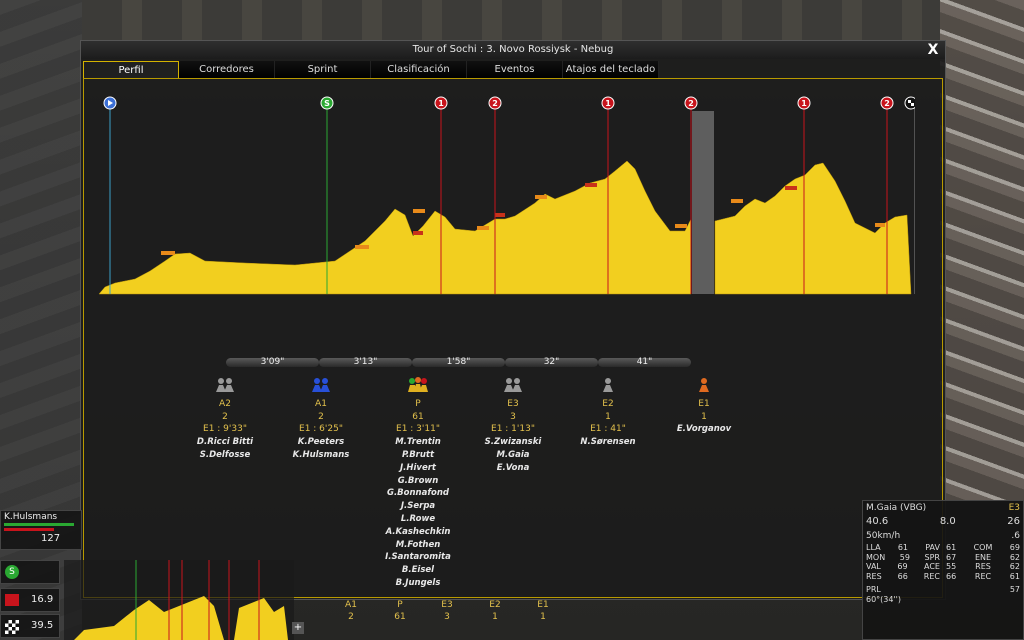 The height and width of the screenshot is (640, 1024). Describe the element at coordinates (873, 566) in the screenshot. I see `stat-label: VAL` at that location.